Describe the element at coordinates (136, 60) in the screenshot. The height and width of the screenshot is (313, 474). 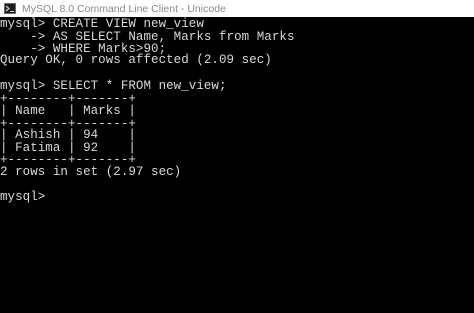
I see `console-line: Query OK, 0 rows affected (2.09 sec)` at that location.